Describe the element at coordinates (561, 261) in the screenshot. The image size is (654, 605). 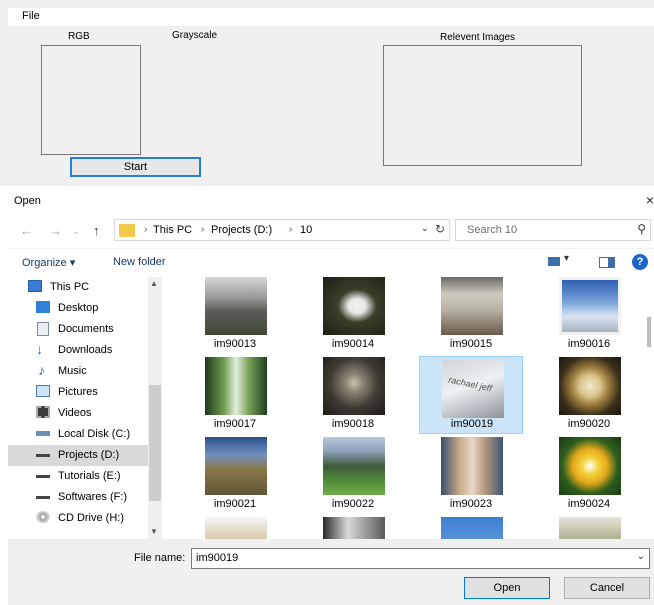
I see `change-view-icon` at that location.